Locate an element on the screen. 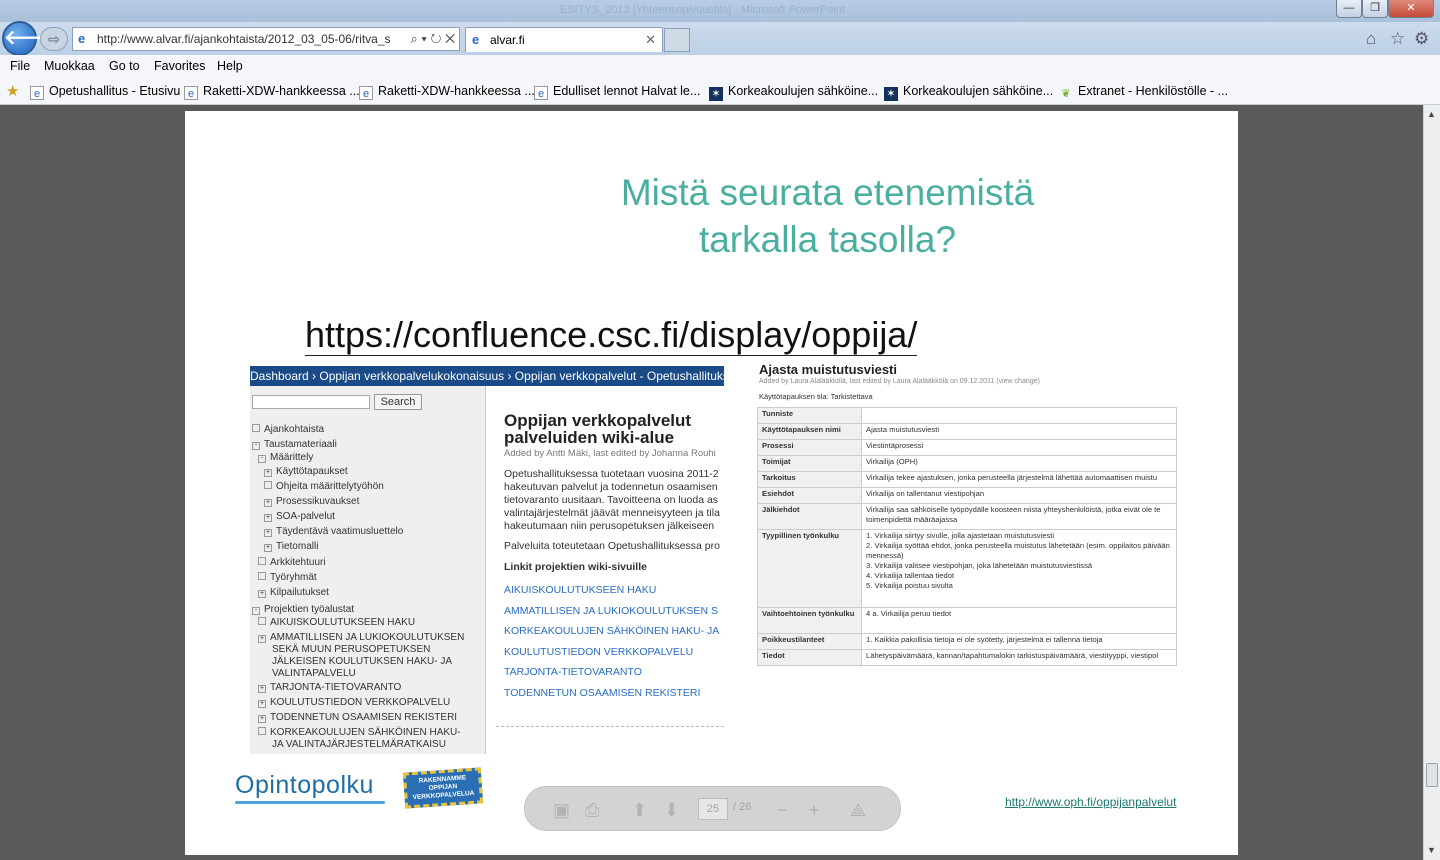 The image size is (1440, 860). tree-item: AIKUISKOULUTUKSEEN HAKU is located at coordinates (336, 623).